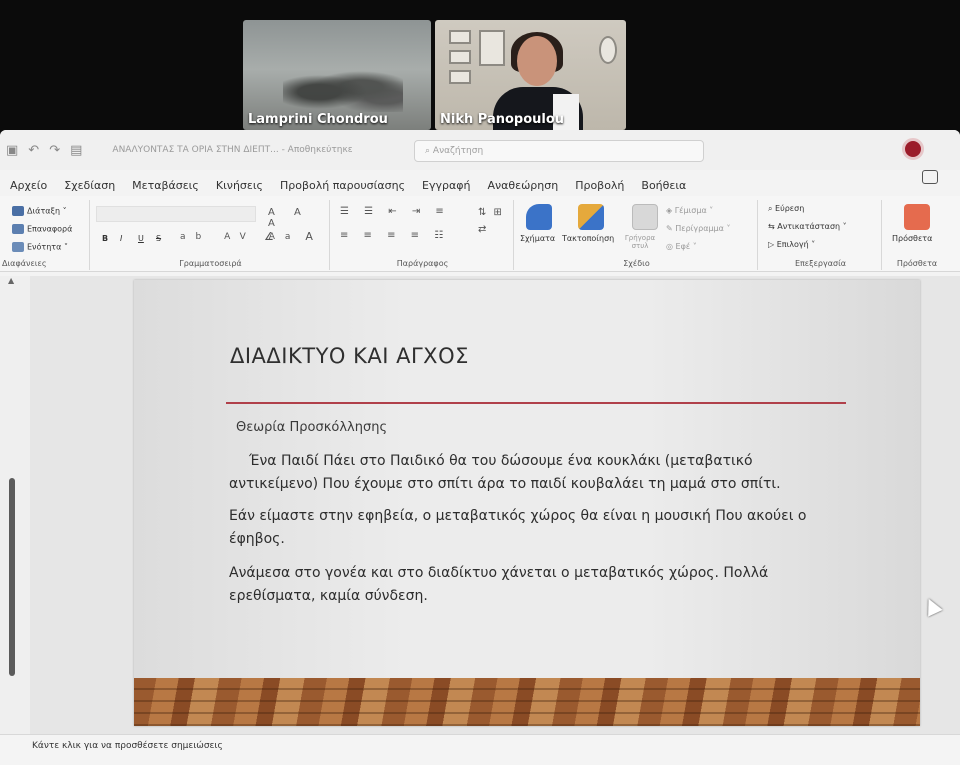 Image resolution: width=960 pixels, height=765 pixels. I want to click on addins-button: Πρόσθετα, so click(912, 238).